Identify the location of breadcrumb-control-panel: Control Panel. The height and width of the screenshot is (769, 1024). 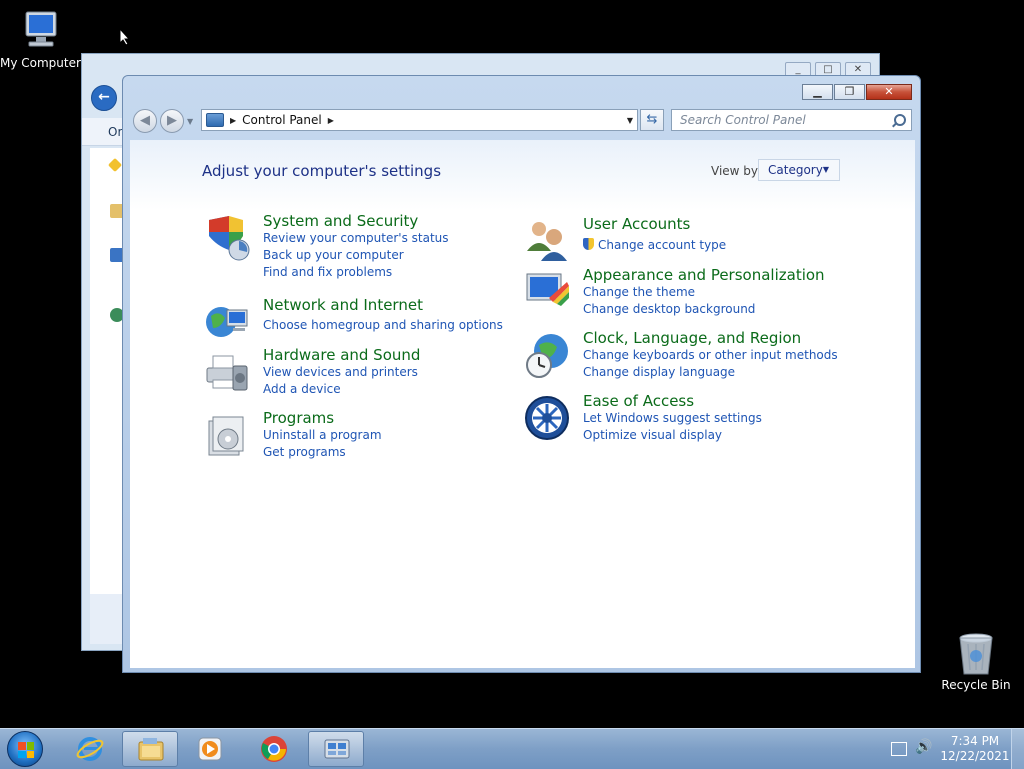
(282, 120).